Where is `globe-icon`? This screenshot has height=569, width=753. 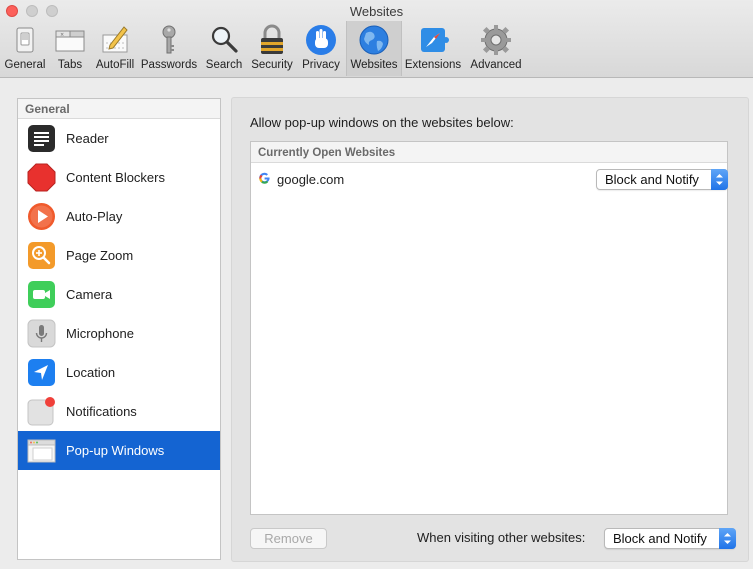 globe-icon is located at coordinates (374, 40).